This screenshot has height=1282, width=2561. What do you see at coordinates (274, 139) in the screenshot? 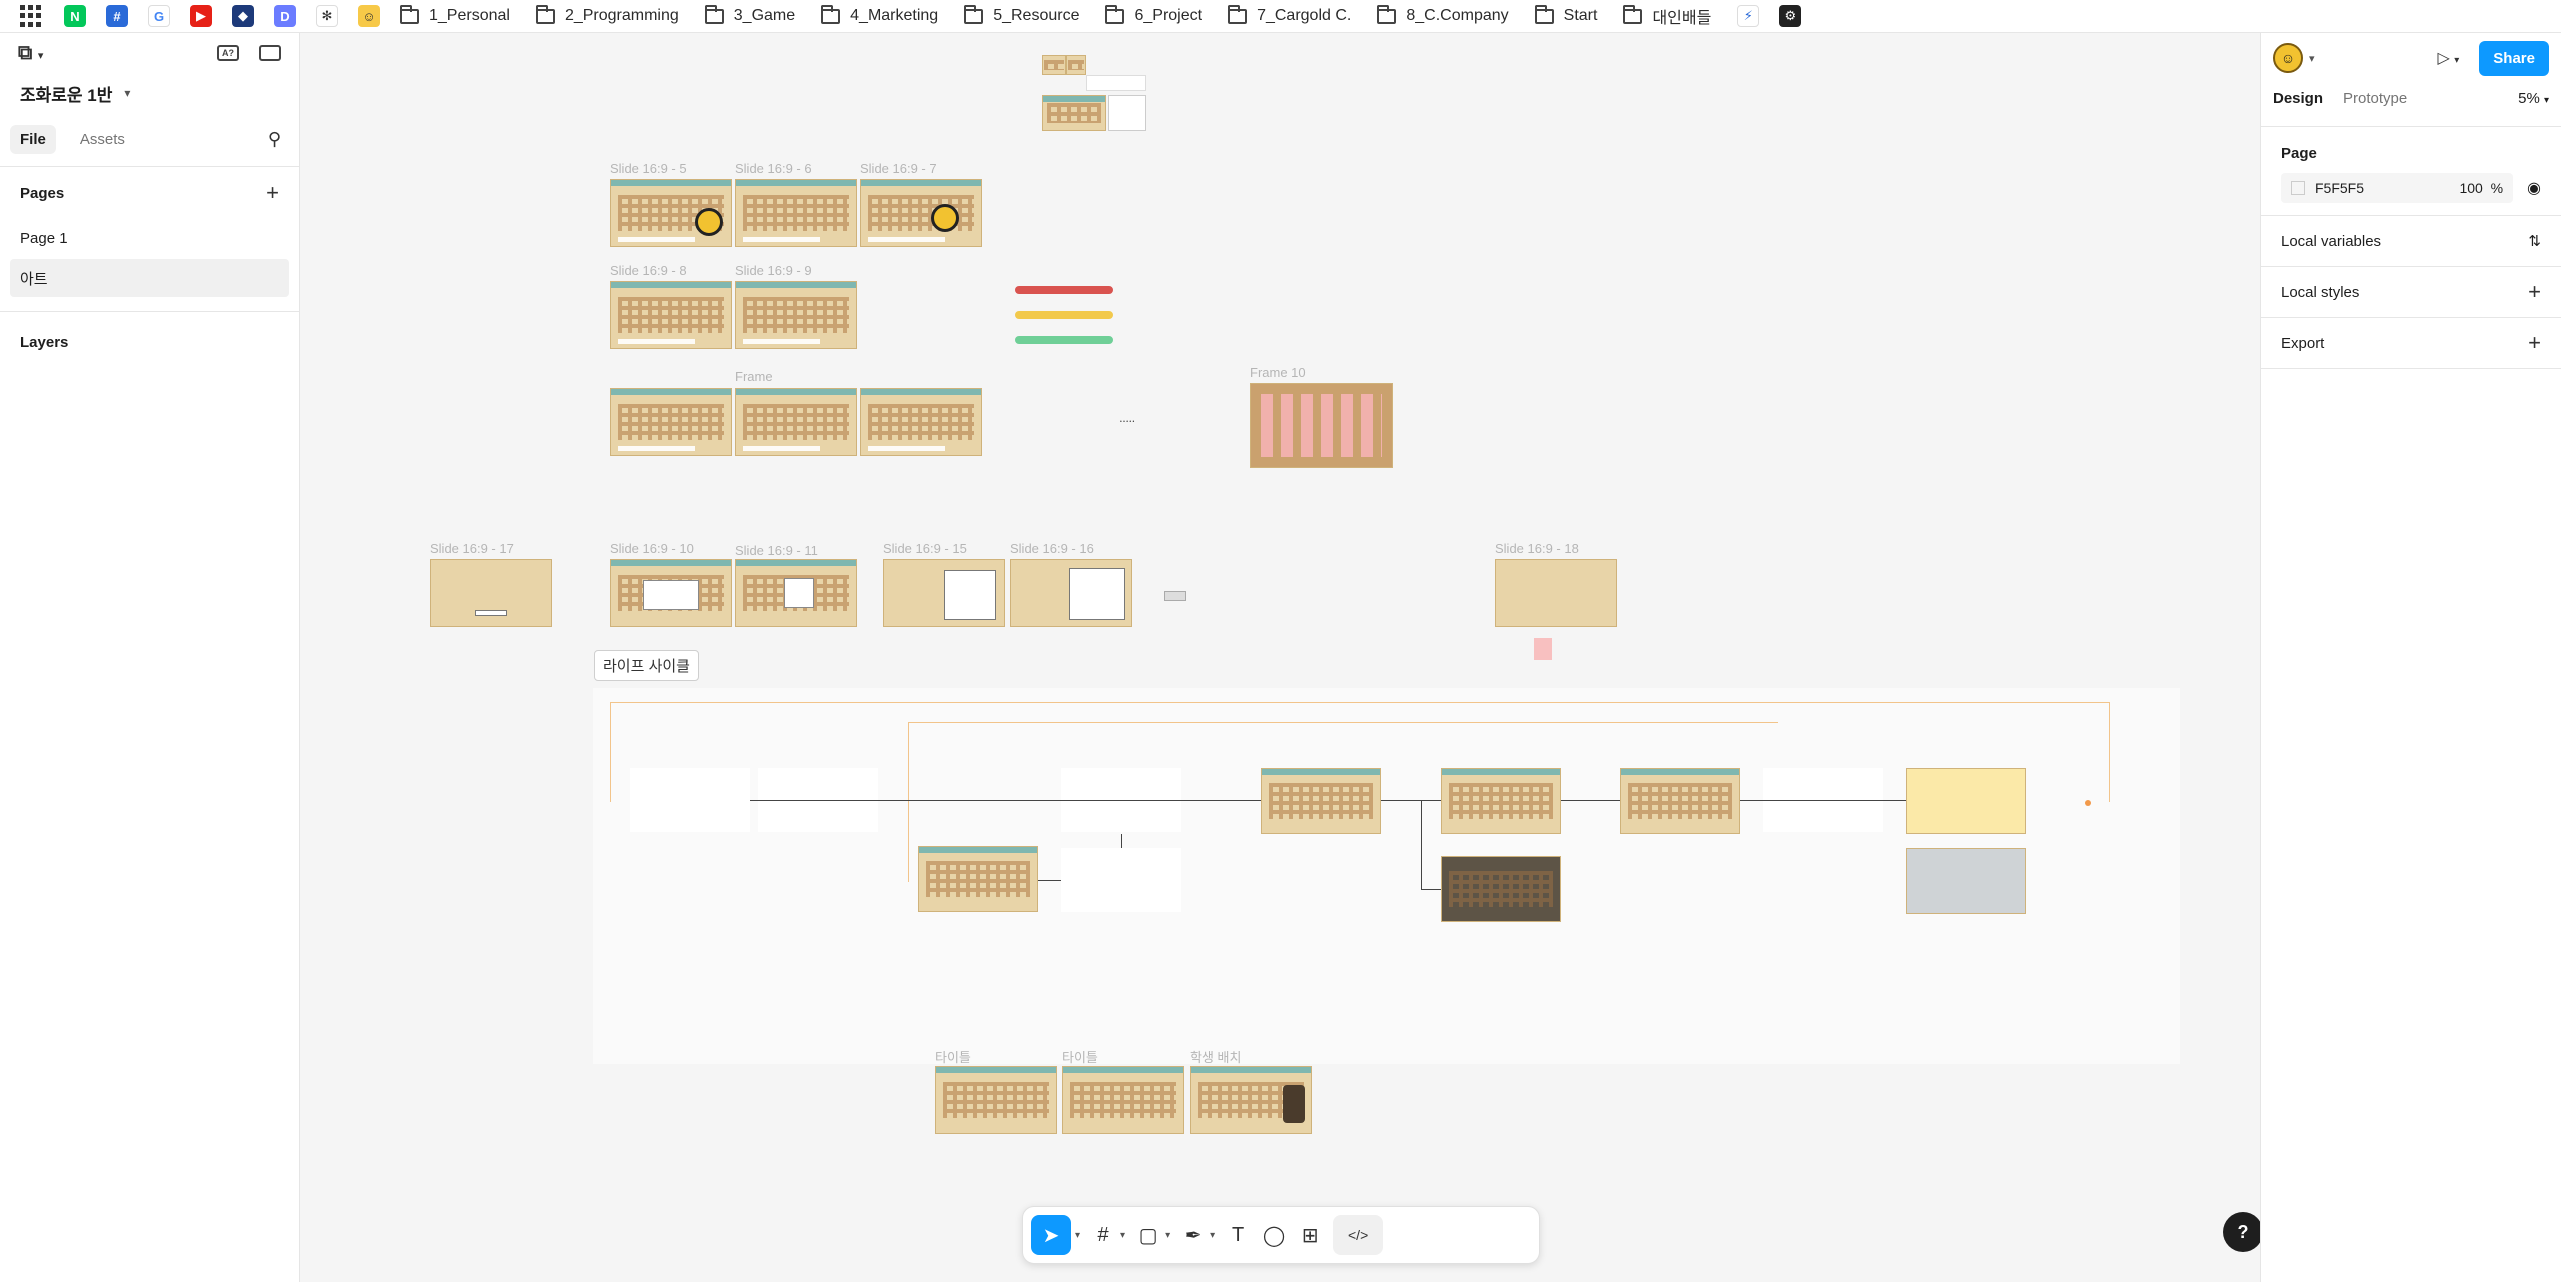
I see `search-icon: ⚲` at bounding box center [274, 139].